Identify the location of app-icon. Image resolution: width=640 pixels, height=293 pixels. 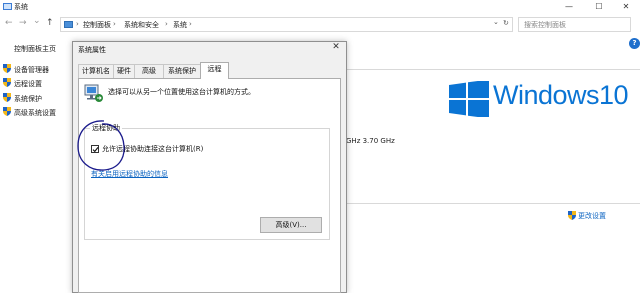
(7, 6).